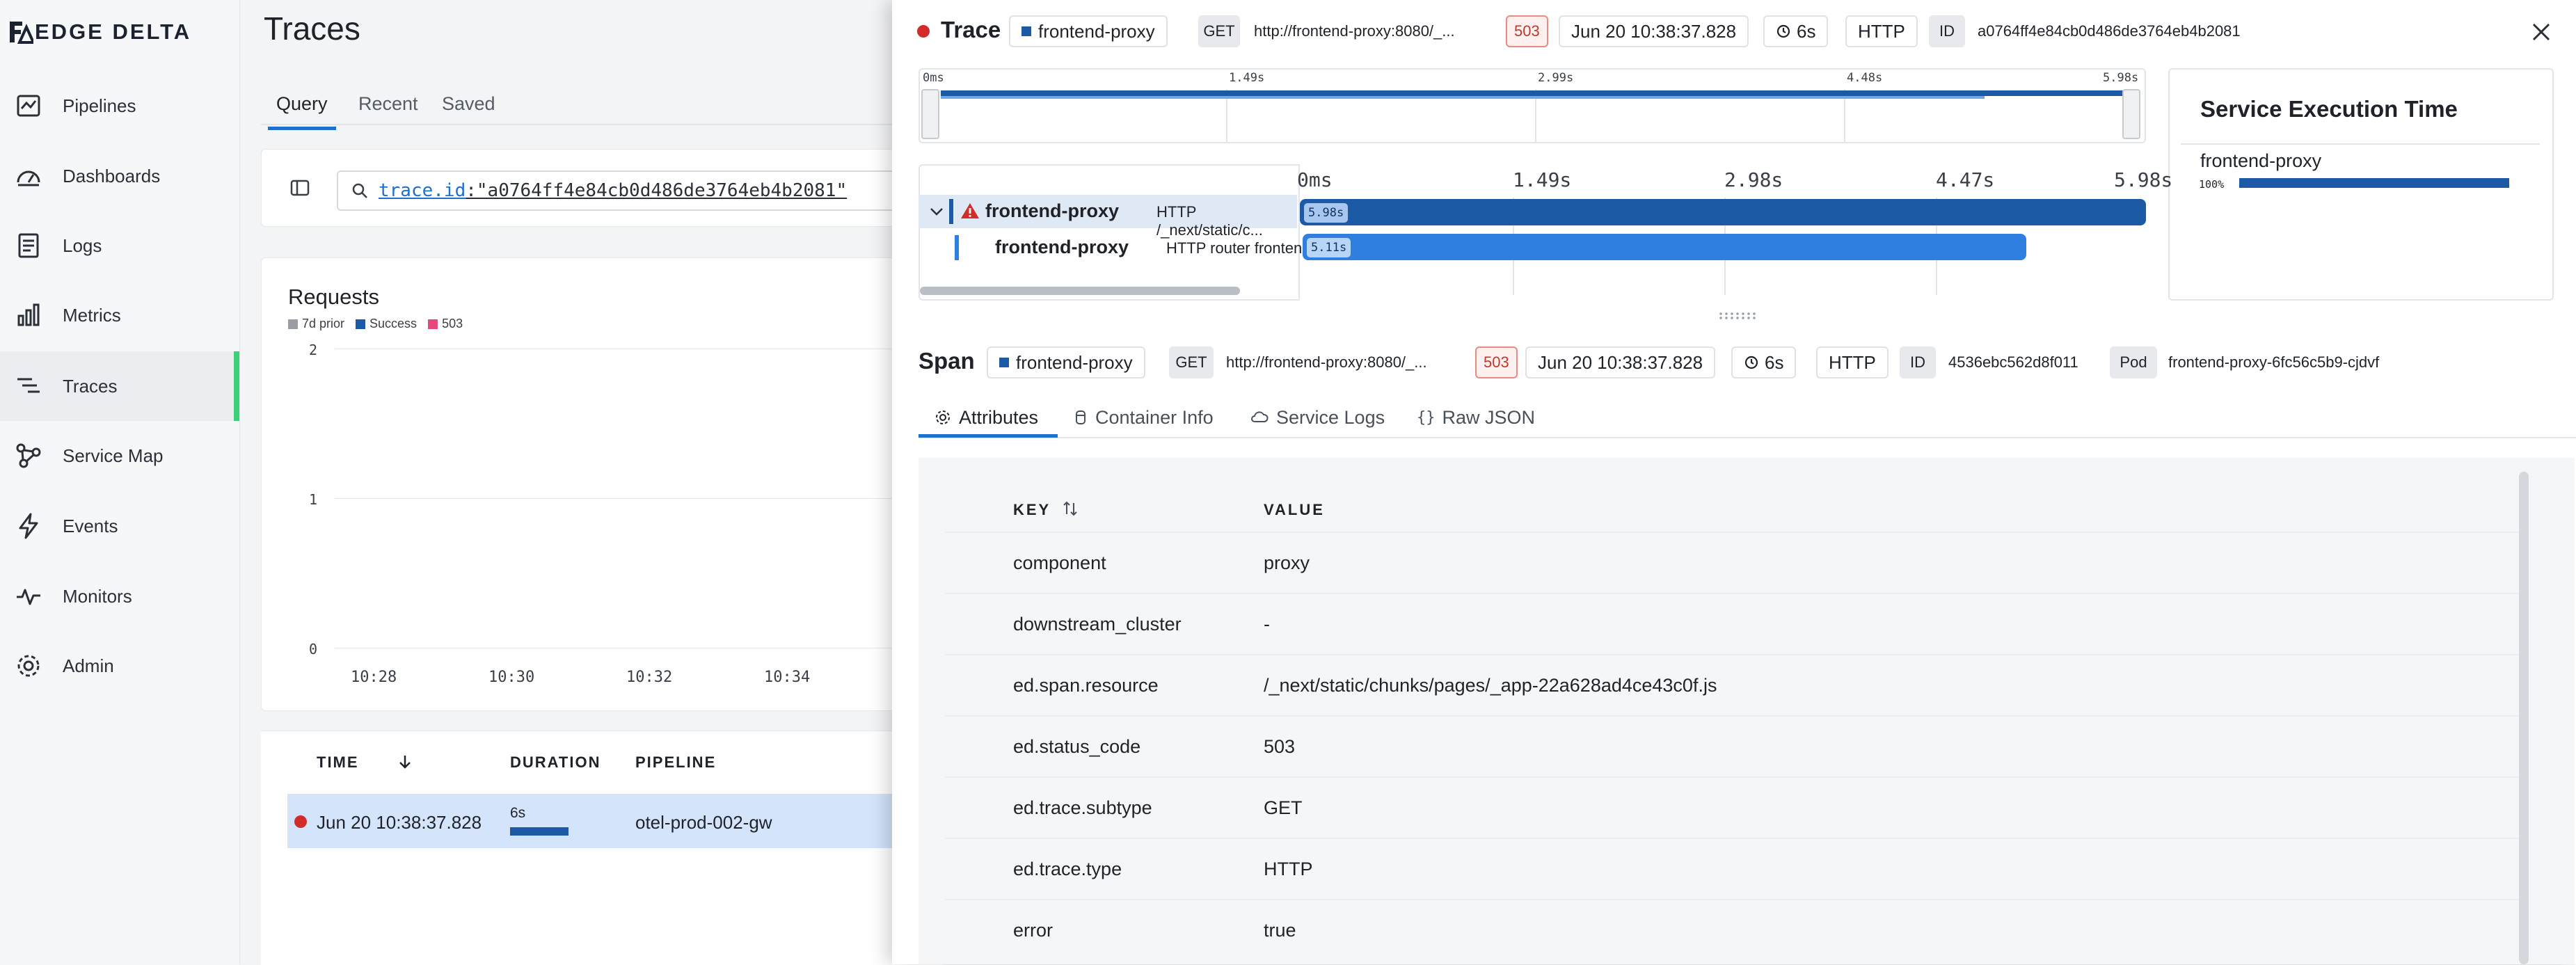 This screenshot has width=2576, height=965. What do you see at coordinates (1077, 747) in the screenshot?
I see `attribute-key: ed.status_code` at bounding box center [1077, 747].